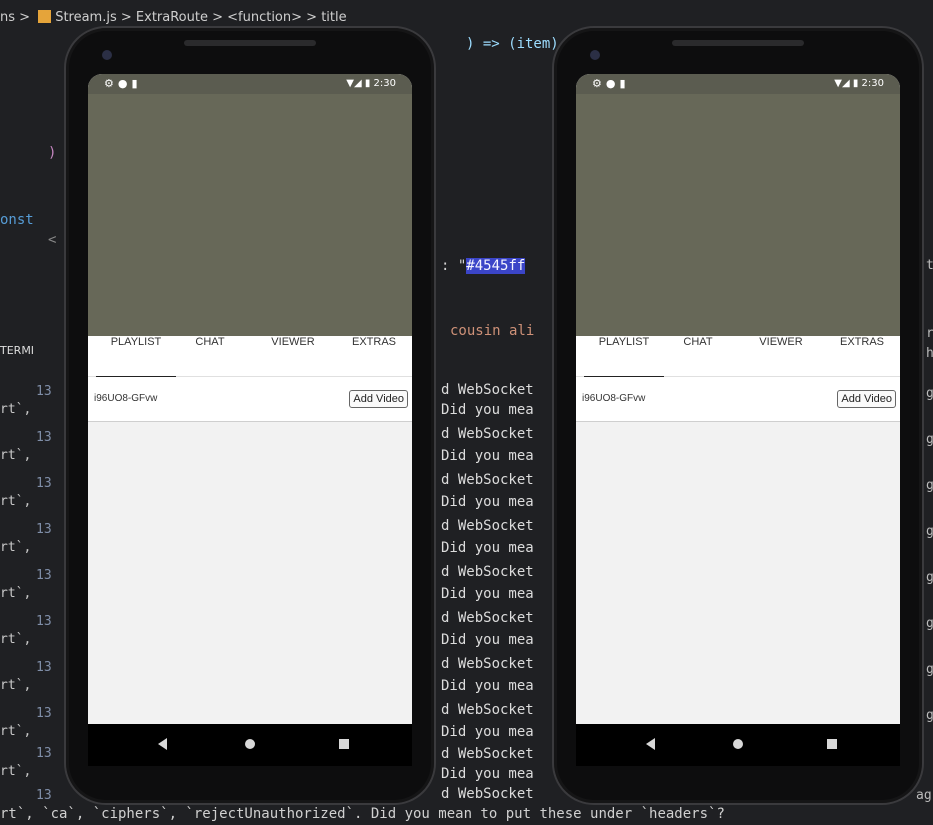 The width and height of the screenshot is (933, 825). Describe the element at coordinates (929, 265) in the screenshot. I see `terminal-right-char: t` at that location.